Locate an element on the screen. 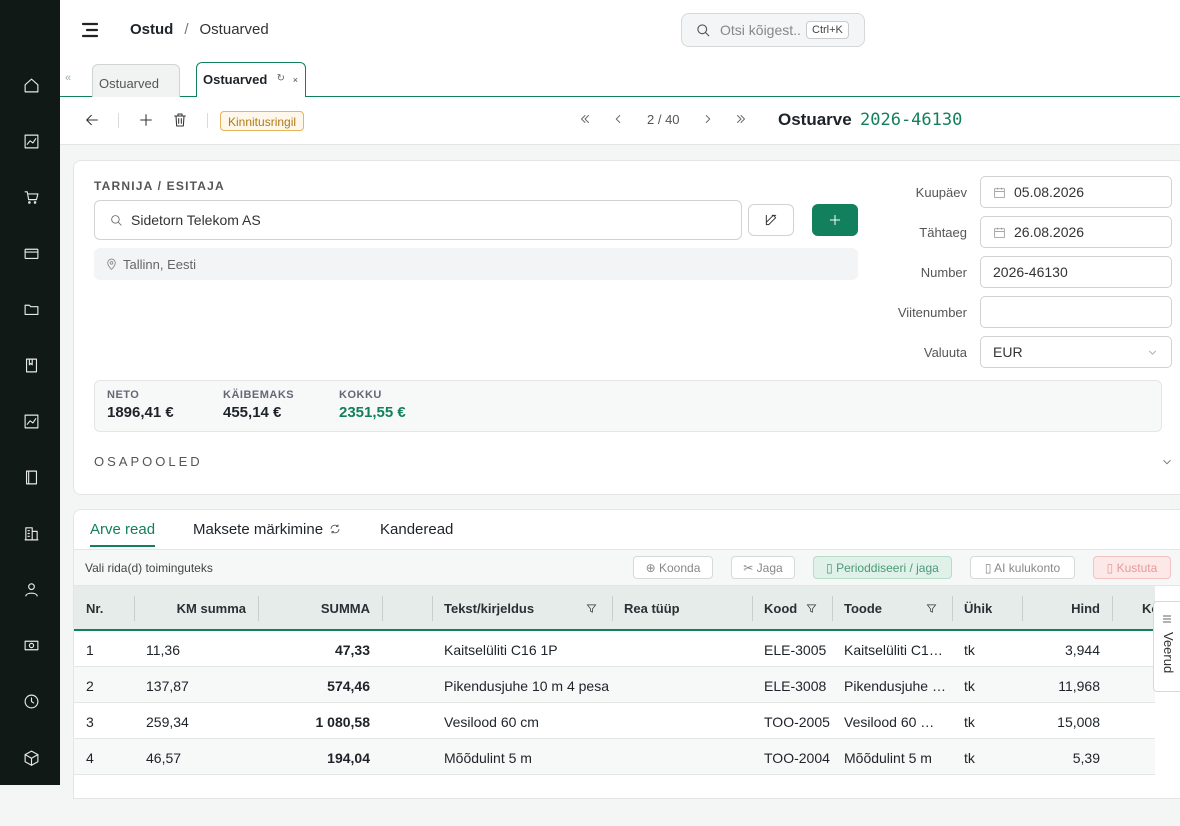 The image size is (1180, 826). cell-sum: 194,04 is located at coordinates (348, 758).